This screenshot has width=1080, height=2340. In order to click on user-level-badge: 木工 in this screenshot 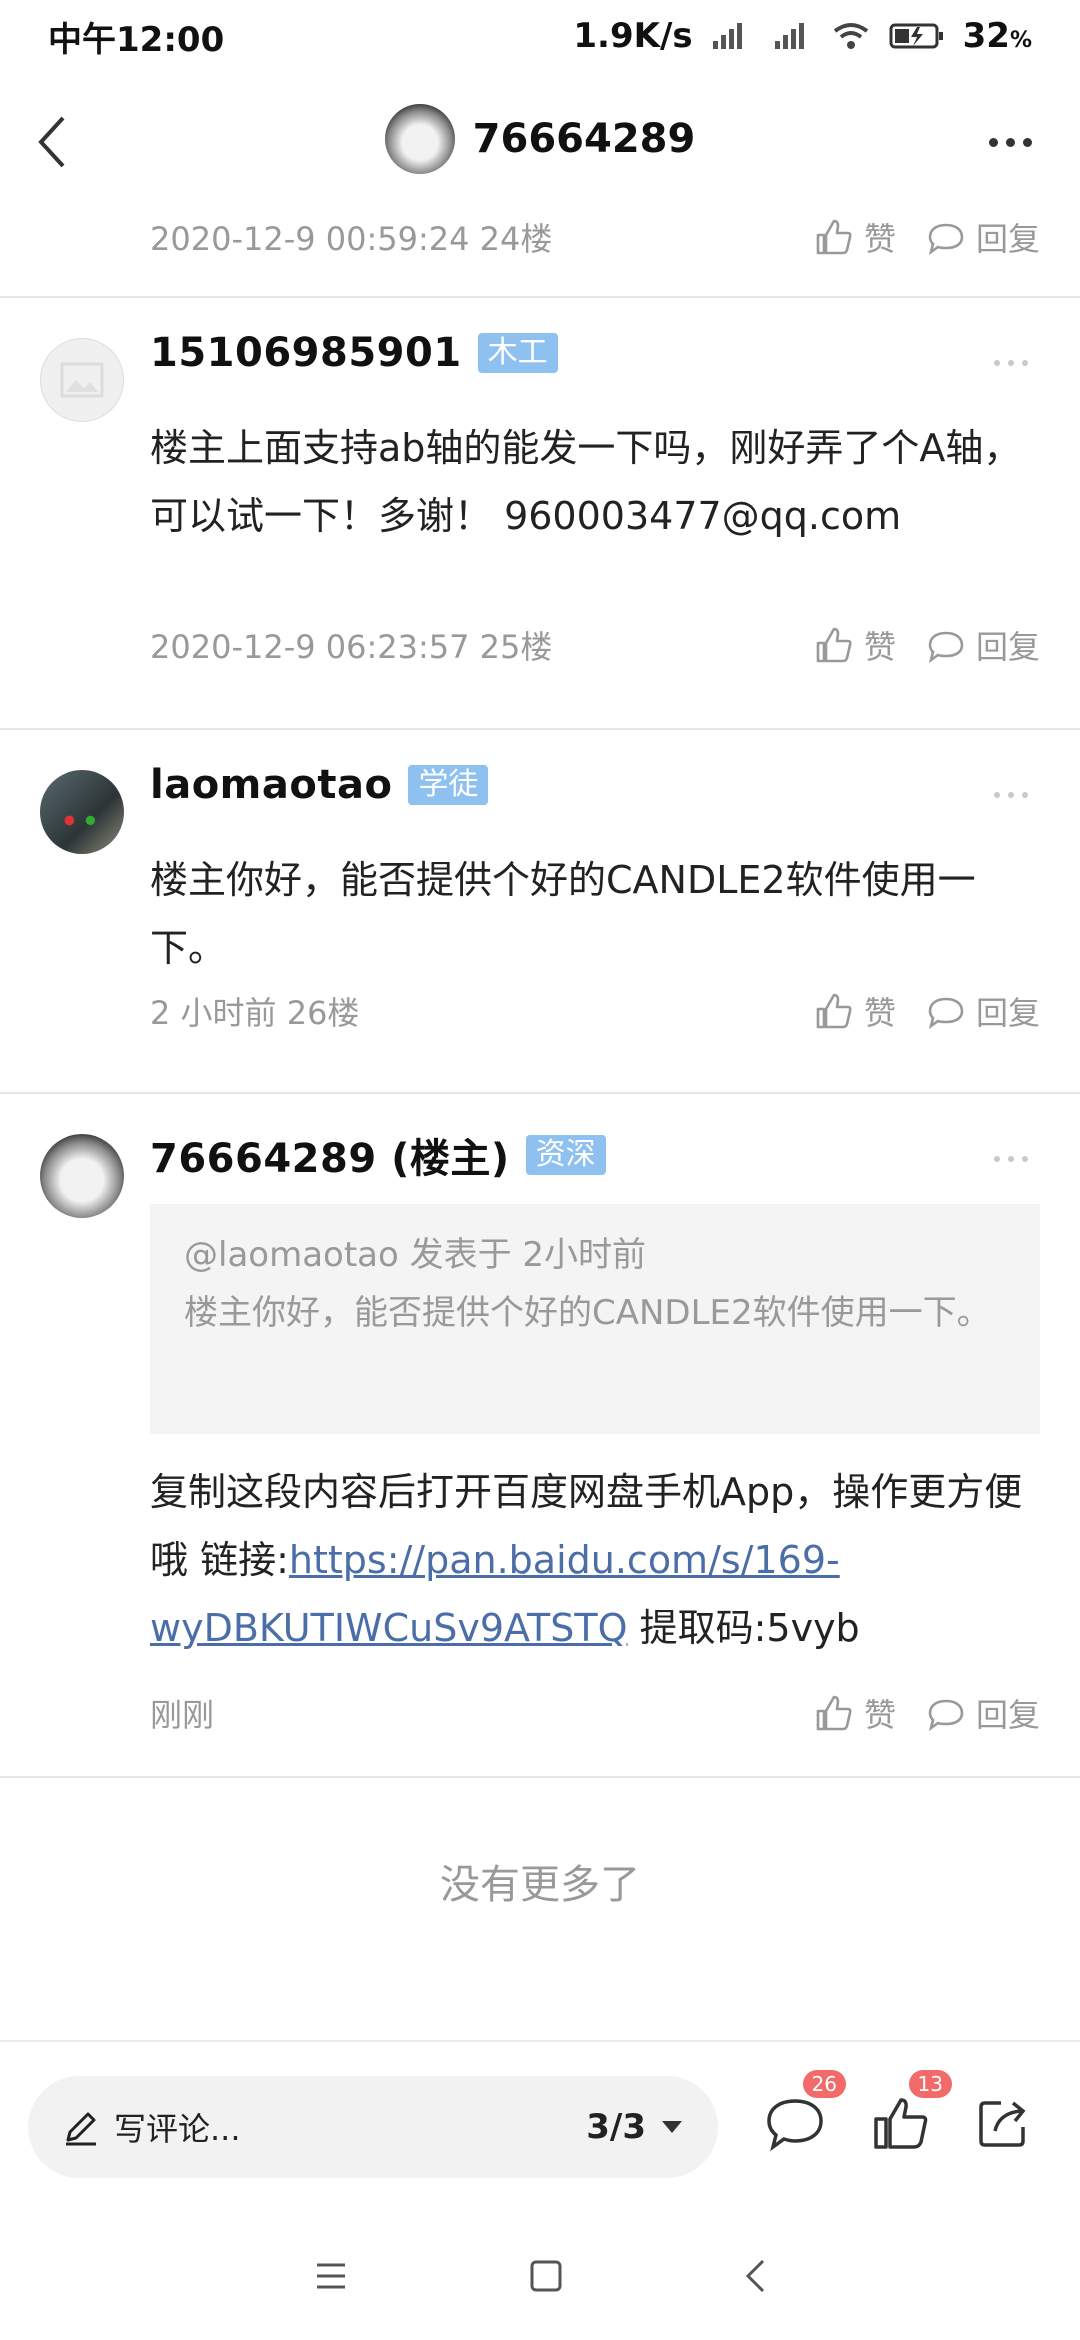, I will do `click(517, 353)`.